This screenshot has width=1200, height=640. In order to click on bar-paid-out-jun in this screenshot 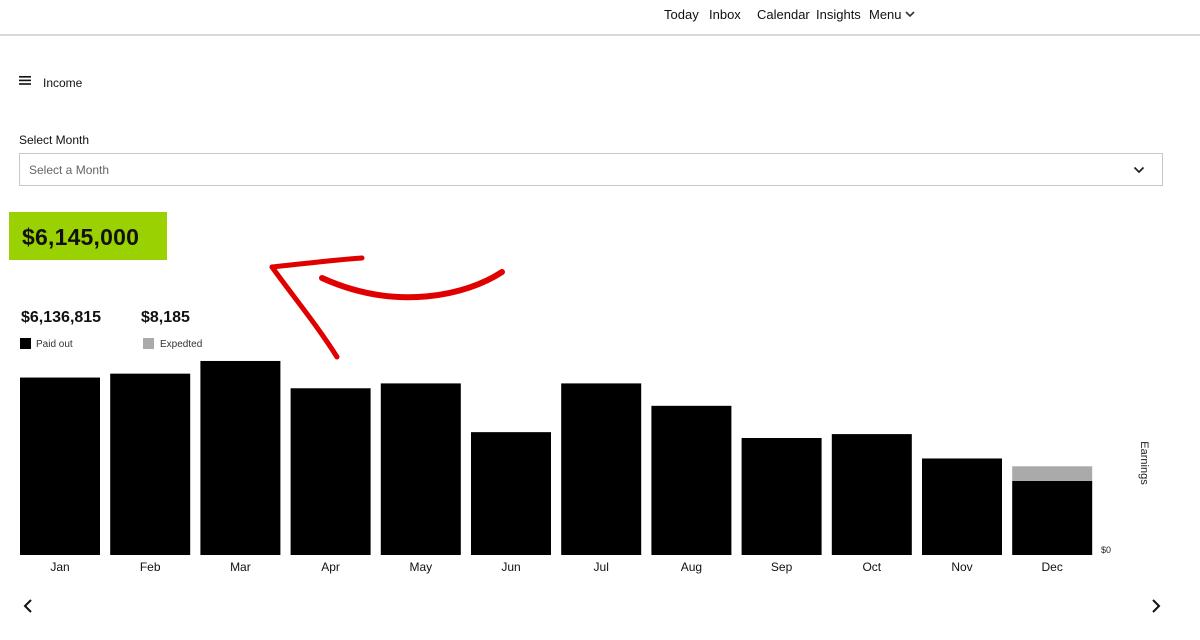, I will do `click(511, 493)`.